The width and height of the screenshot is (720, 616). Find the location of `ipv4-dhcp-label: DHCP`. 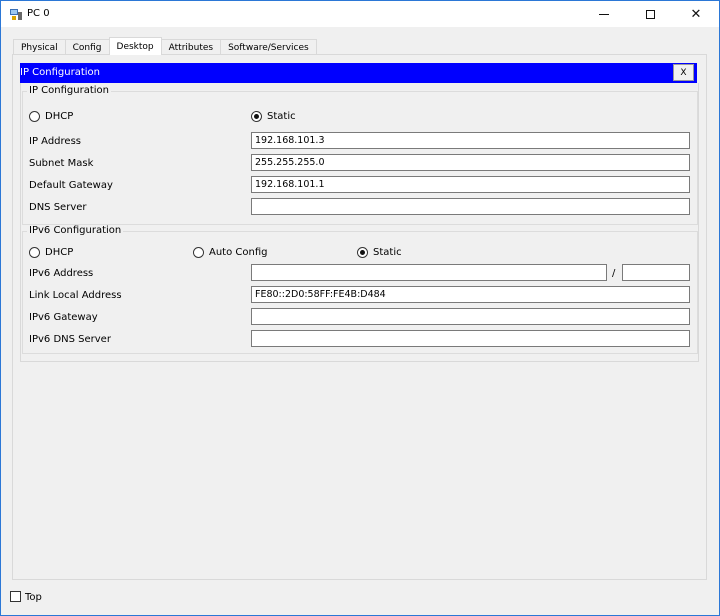

ipv4-dhcp-label: DHCP is located at coordinates (59, 116).